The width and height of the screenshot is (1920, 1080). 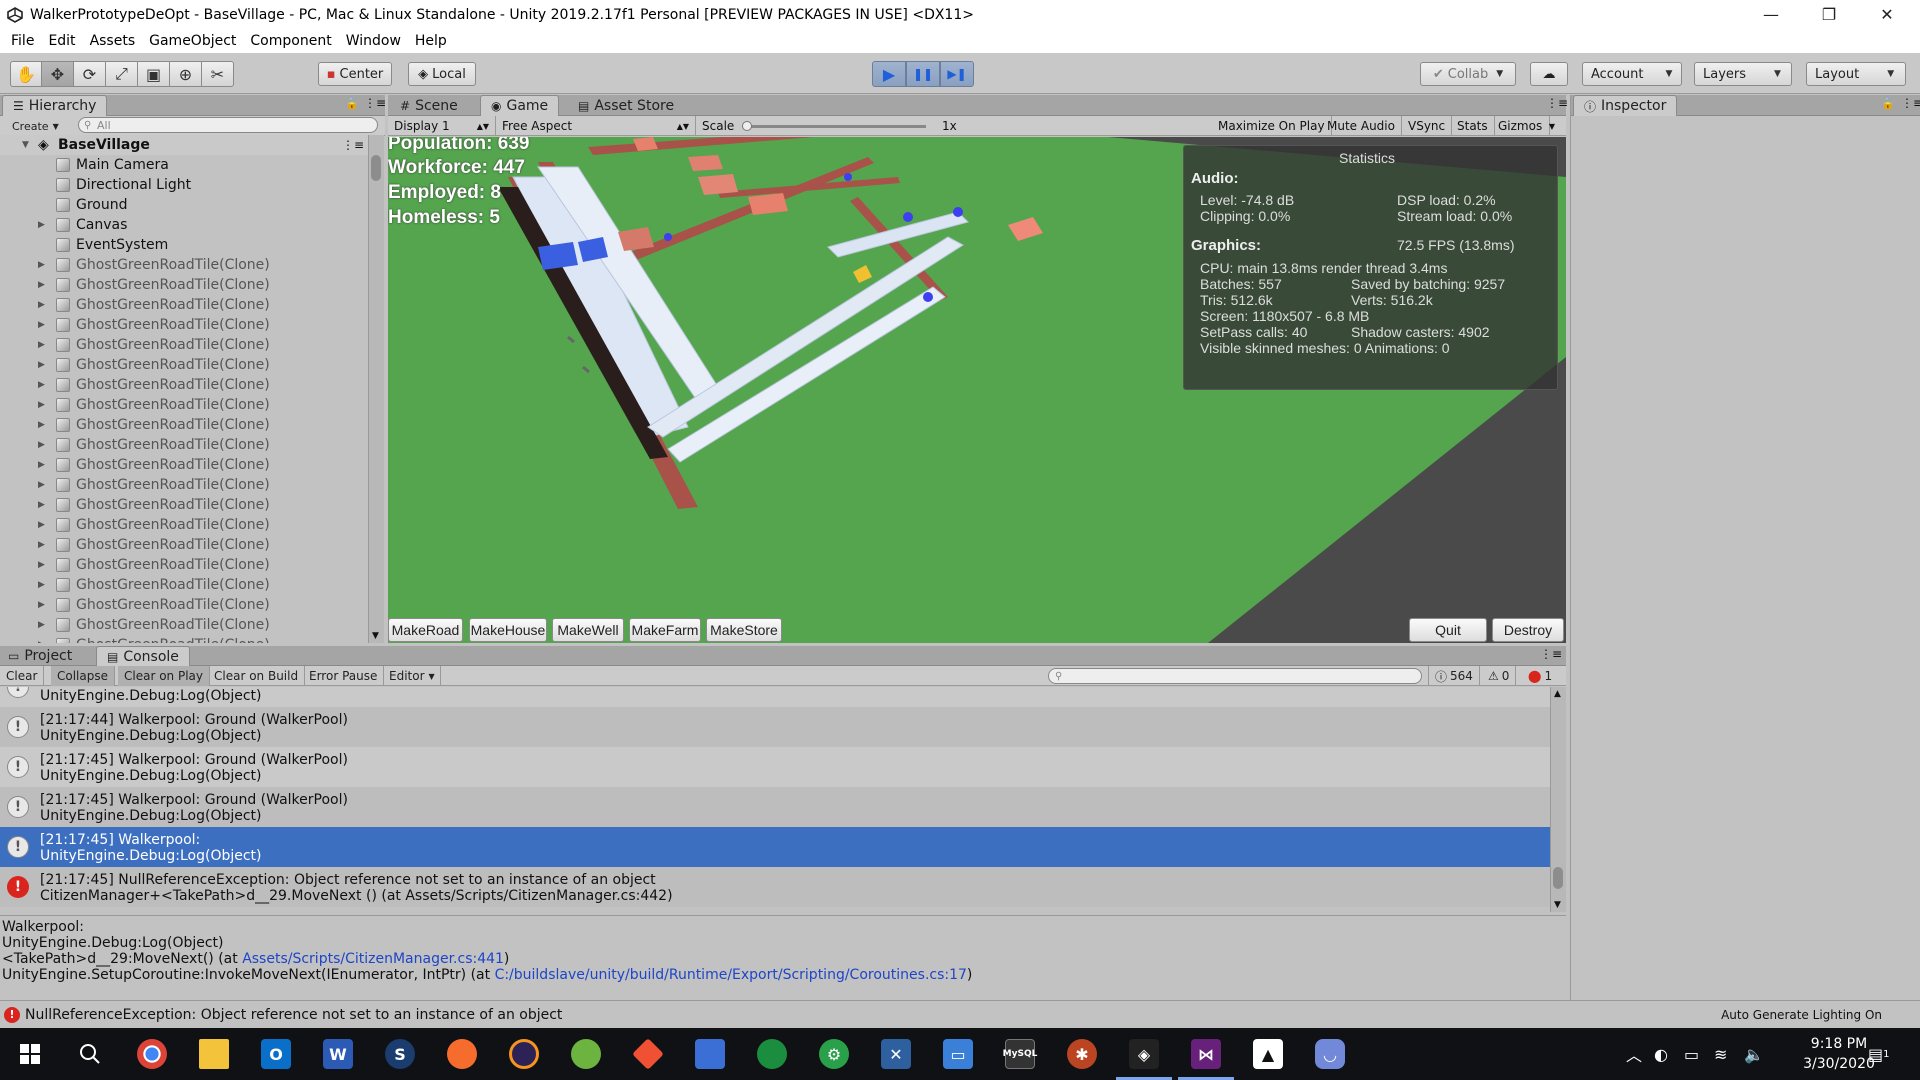 I want to click on wifi-icon: ≋, so click(x=1720, y=1054).